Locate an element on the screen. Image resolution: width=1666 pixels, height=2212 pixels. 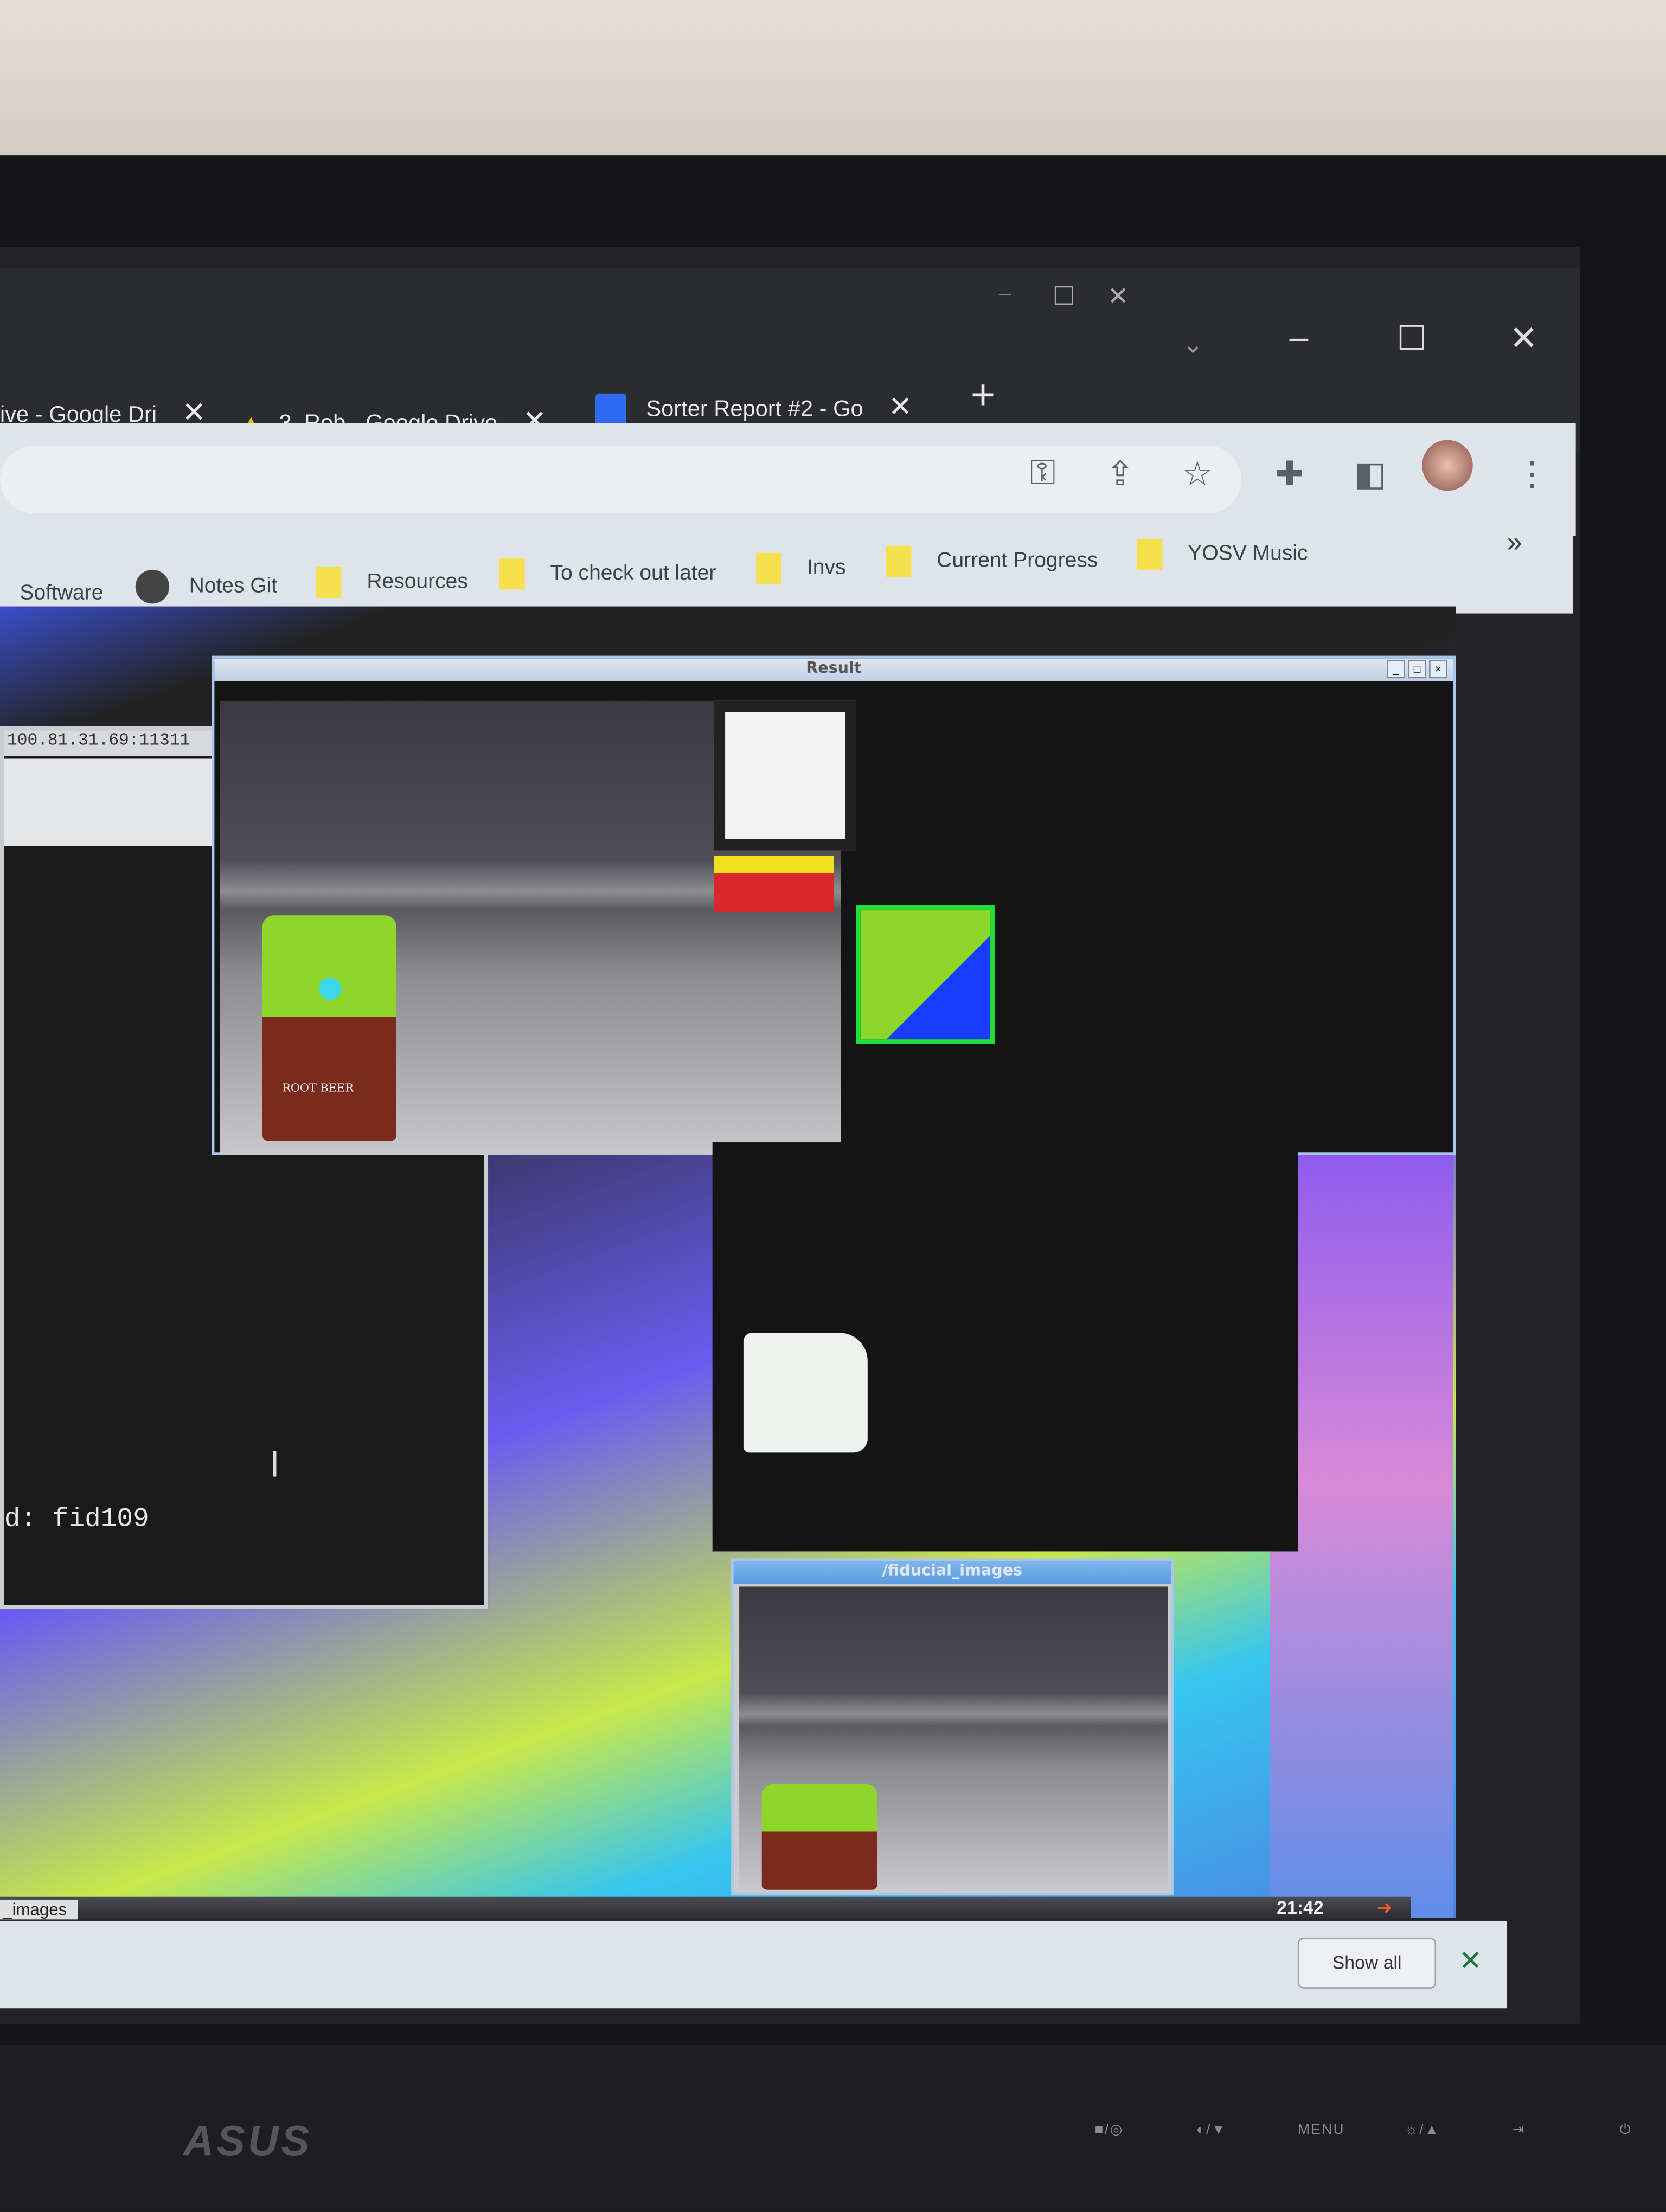
bookmark-to-check-out-later: To check out later is located at coordinates (607, 574).